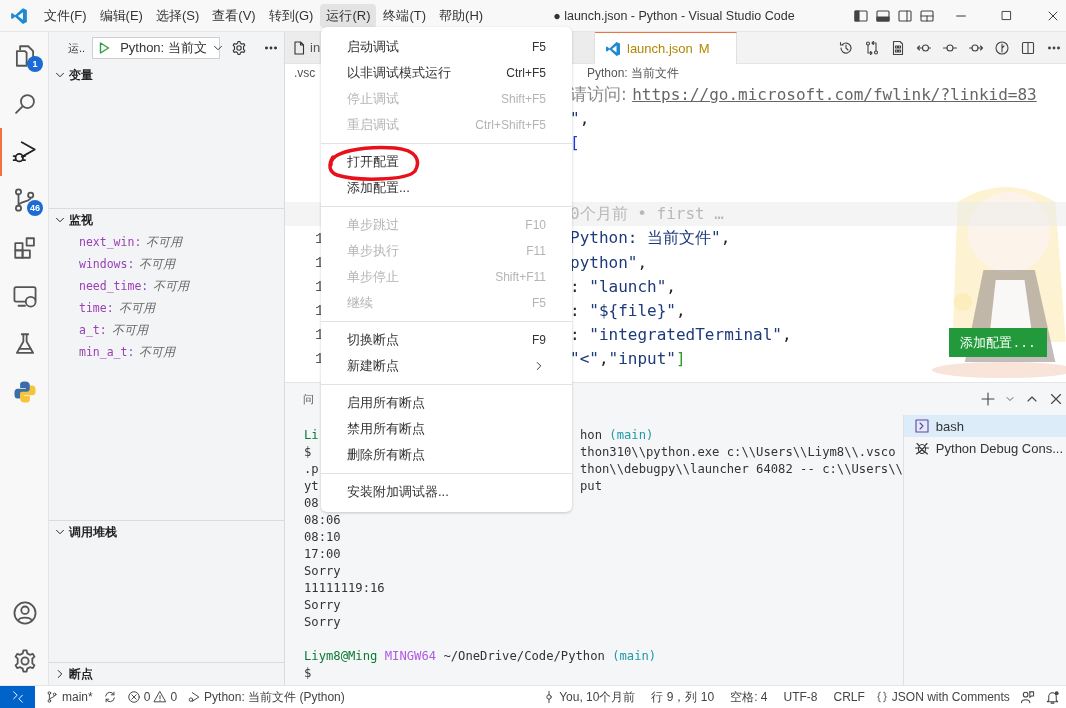 This screenshot has height=708, width=1066. What do you see at coordinates (166, 75) in the screenshot?
I see `section-header: 变量` at bounding box center [166, 75].